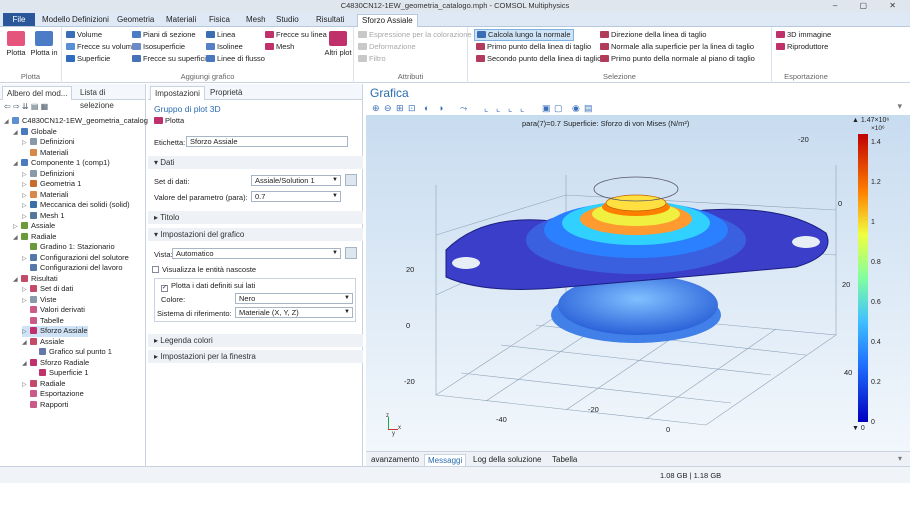 This screenshot has height=529, width=910. I want to click on compute-normal-button: Calcola lungo la normale, so click(524, 35).